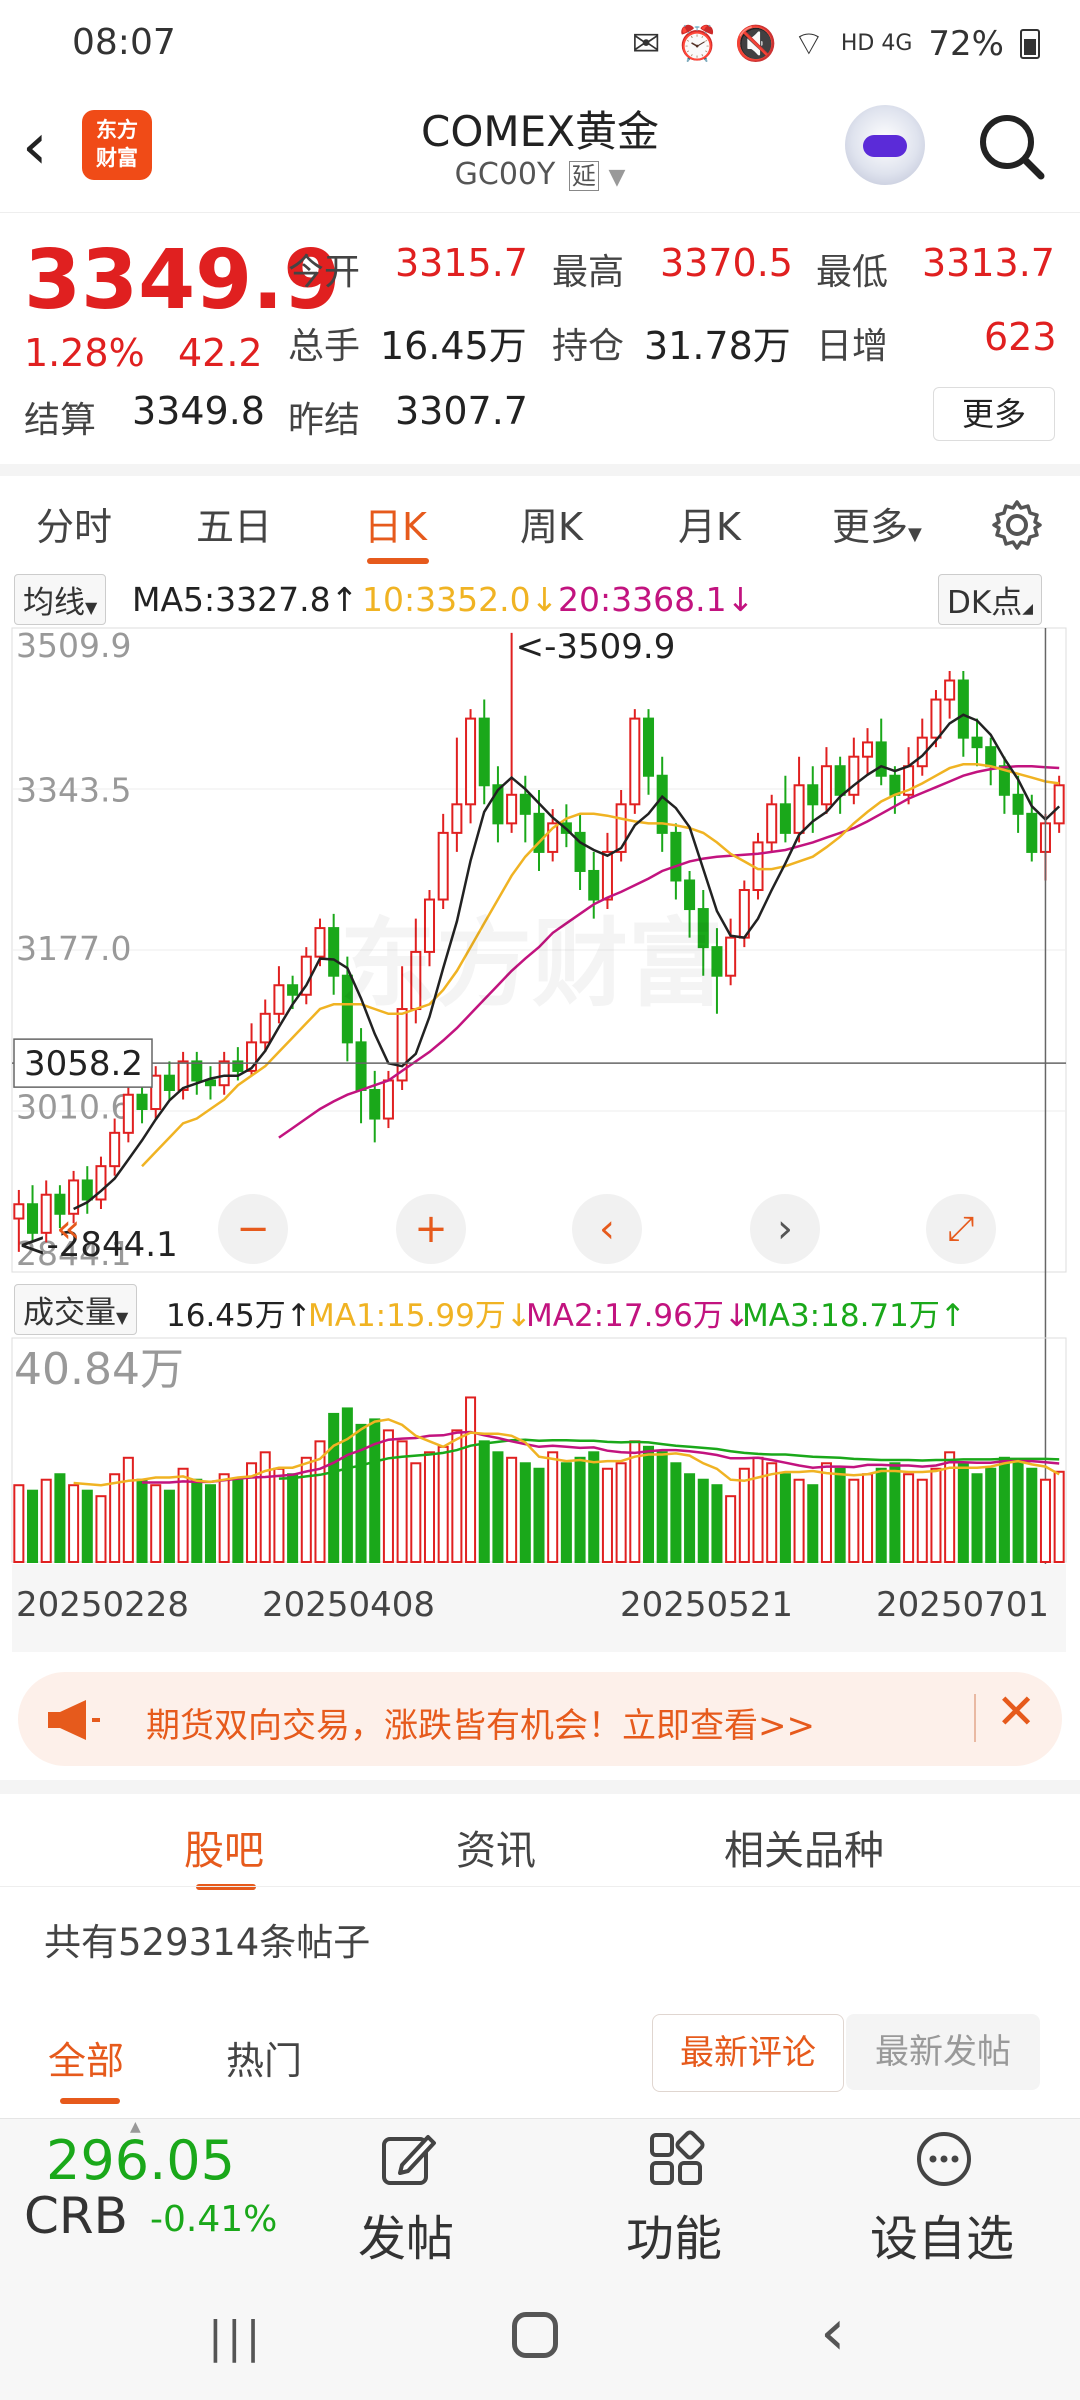 This screenshot has width=1080, height=2400. I want to click on more-dots-icon, so click(944, 2159).